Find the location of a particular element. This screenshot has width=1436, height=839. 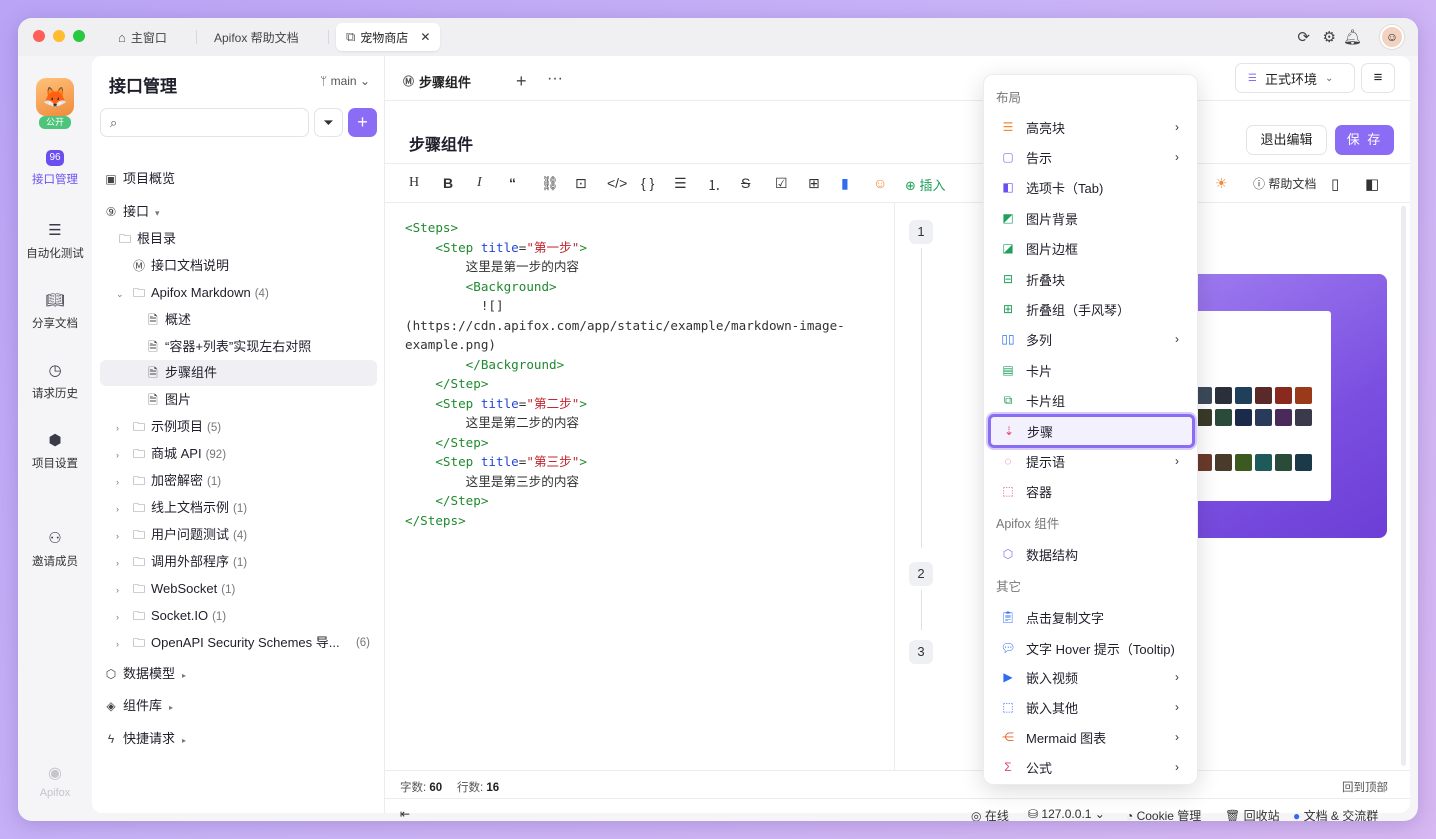

tab-help-docs: Apifox 帮助文档 is located at coordinates (256, 37).